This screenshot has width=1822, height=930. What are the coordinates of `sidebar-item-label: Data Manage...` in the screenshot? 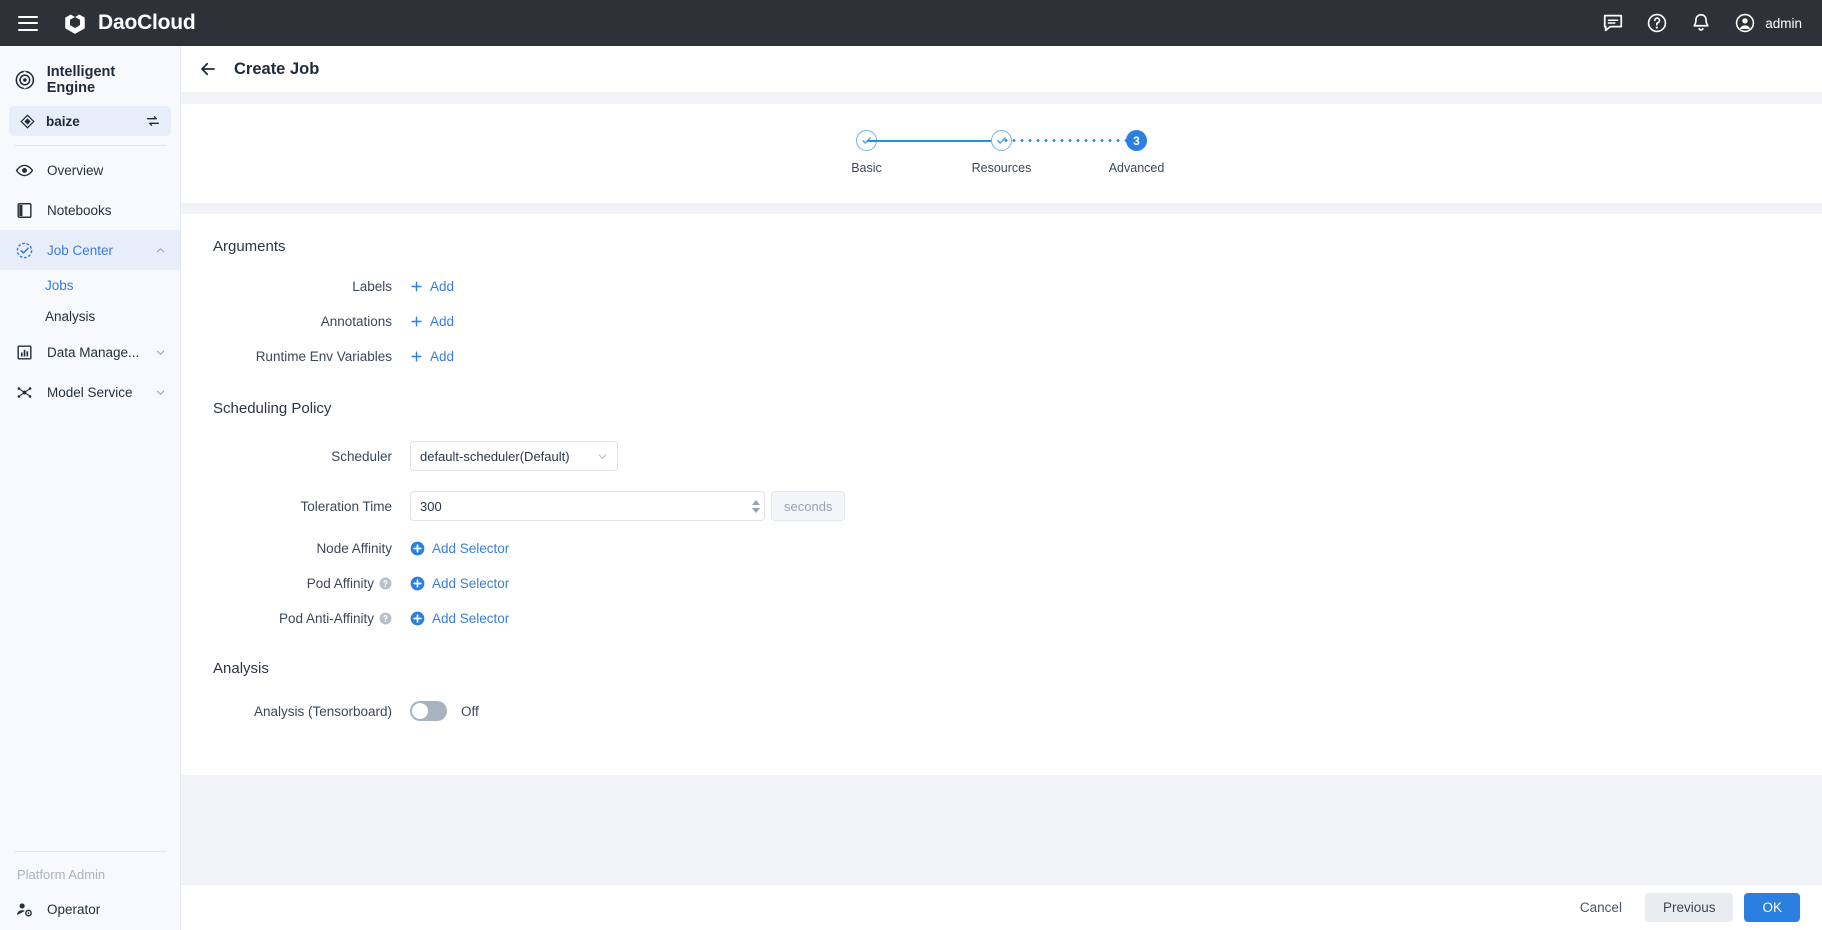 It's located at (93, 352).